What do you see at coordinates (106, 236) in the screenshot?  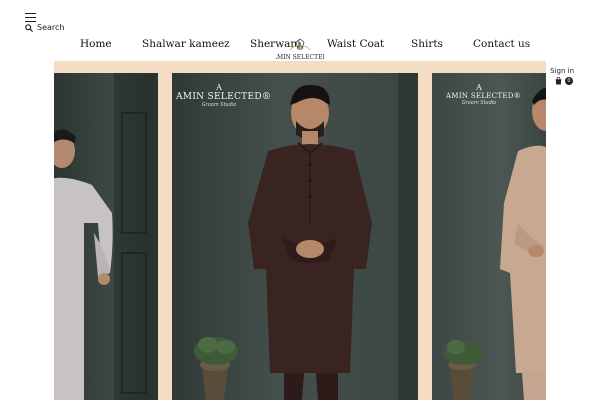 I see `carousel-slide-left` at bounding box center [106, 236].